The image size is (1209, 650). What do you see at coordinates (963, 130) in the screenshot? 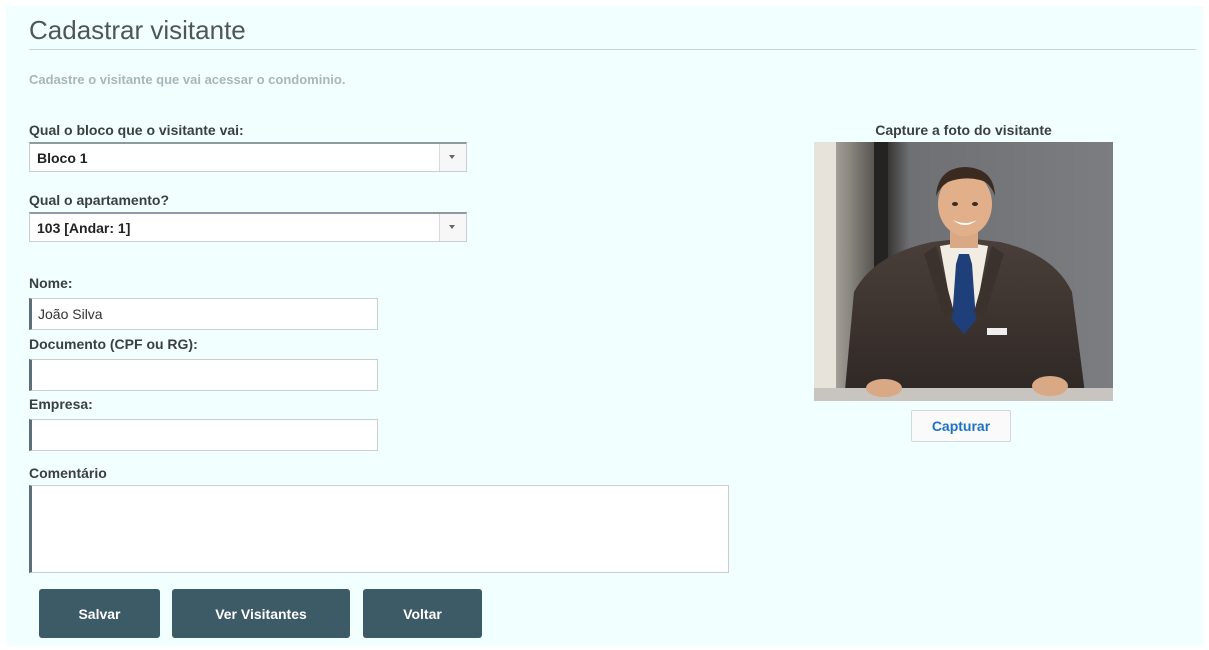
I see `photo-capture-label: Capture a foto do visitante` at bounding box center [963, 130].